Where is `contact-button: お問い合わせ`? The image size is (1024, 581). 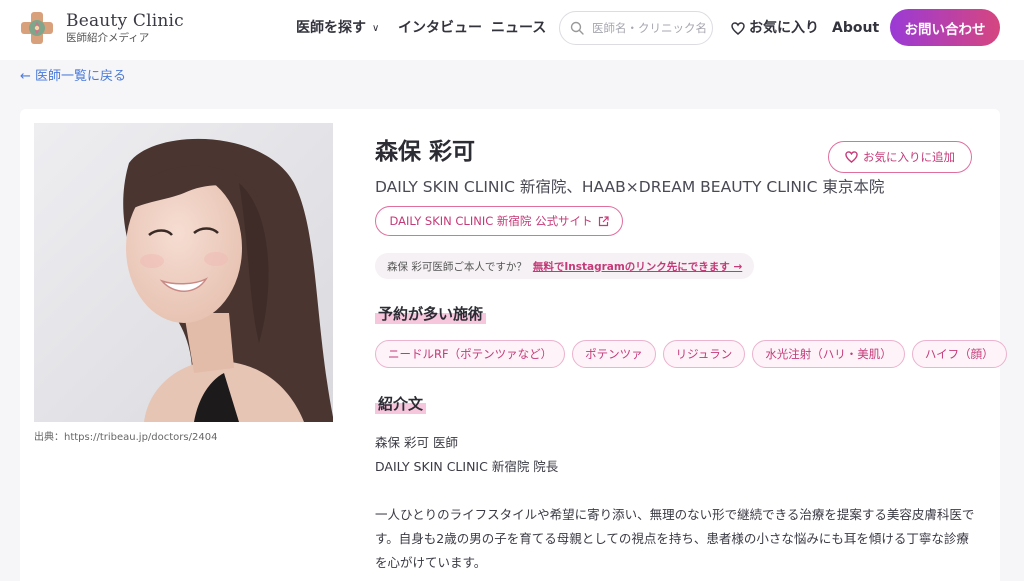
contact-button: お問い合わせ is located at coordinates (945, 27).